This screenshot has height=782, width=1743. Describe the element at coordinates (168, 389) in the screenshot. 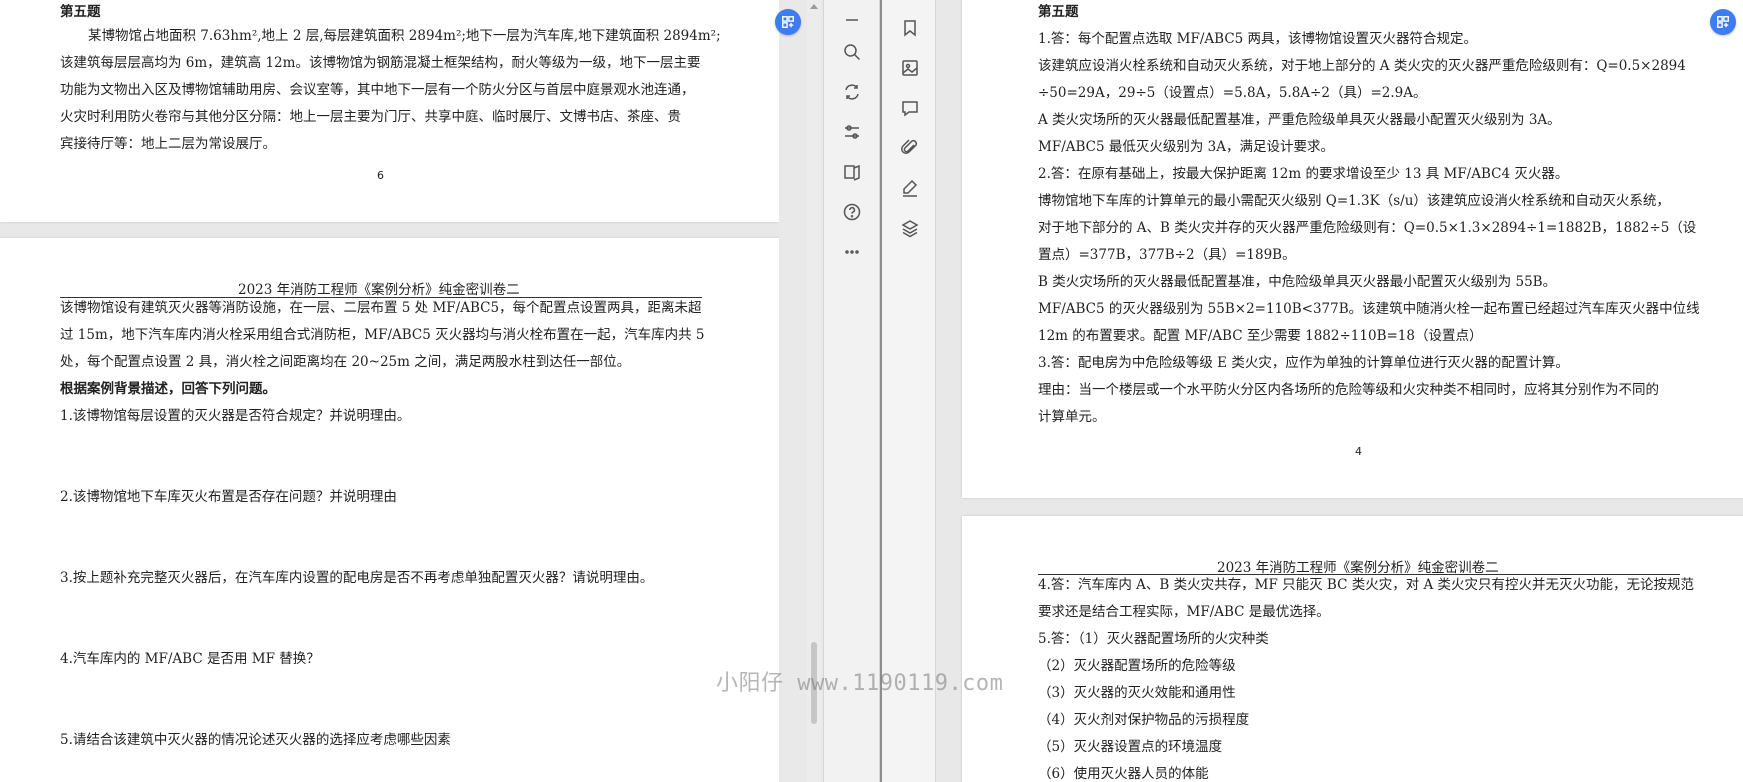

I see `question-prompt: 根据案例背景描述，回答下列问题。` at that location.